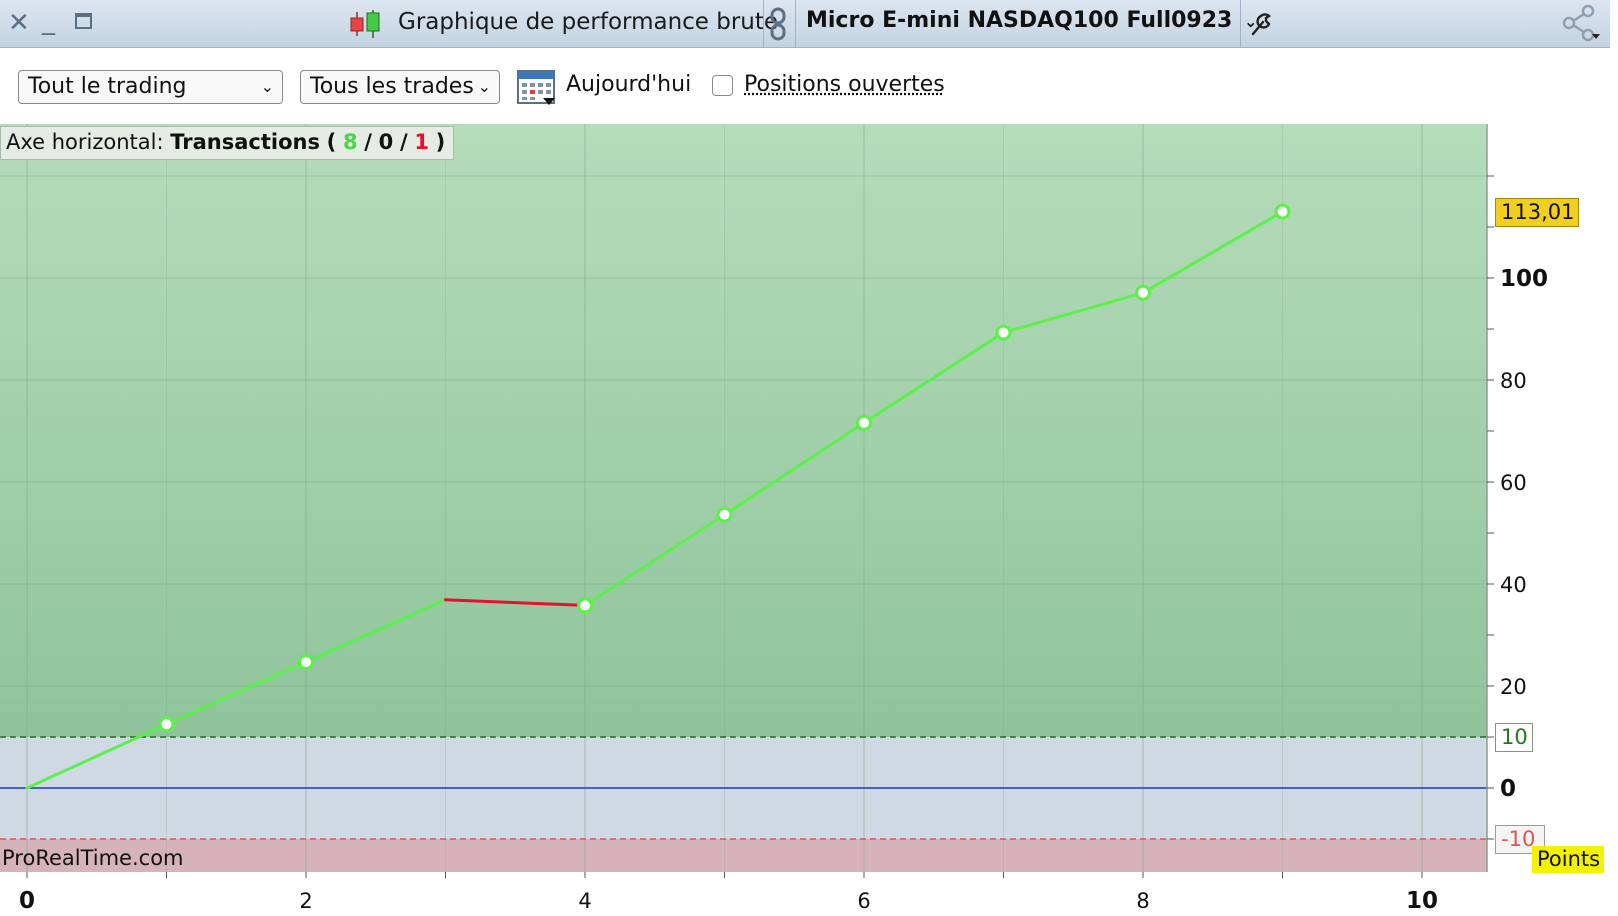 The width and height of the screenshot is (1618, 916). I want to click on trading-scope-value: Tout le trading, so click(107, 86).